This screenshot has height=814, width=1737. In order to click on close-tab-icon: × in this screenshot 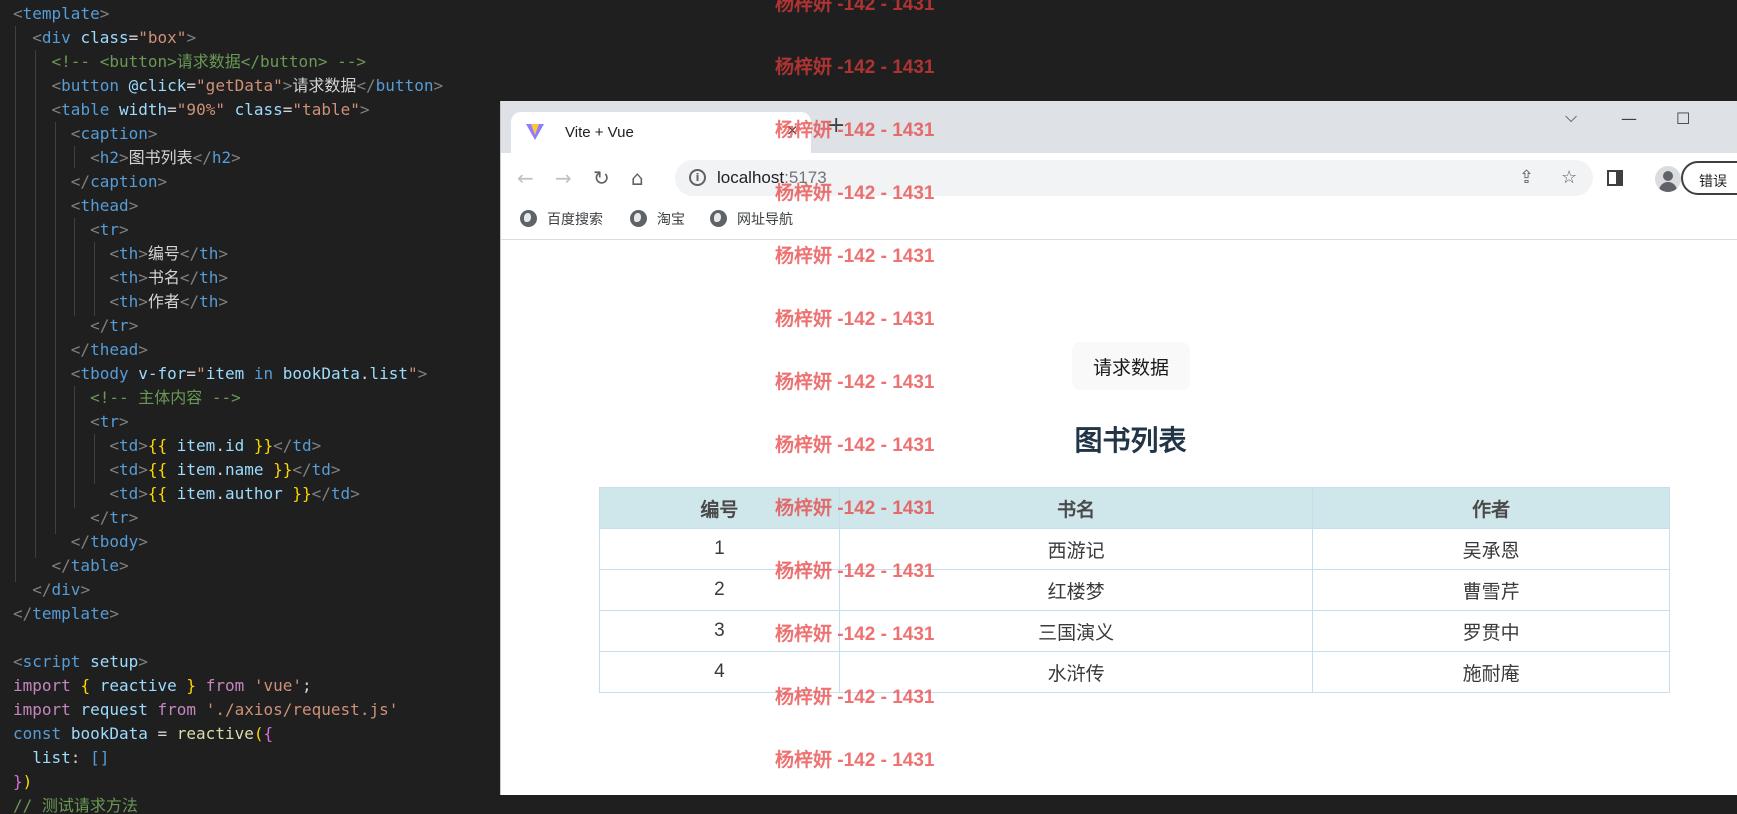, I will do `click(792, 130)`.